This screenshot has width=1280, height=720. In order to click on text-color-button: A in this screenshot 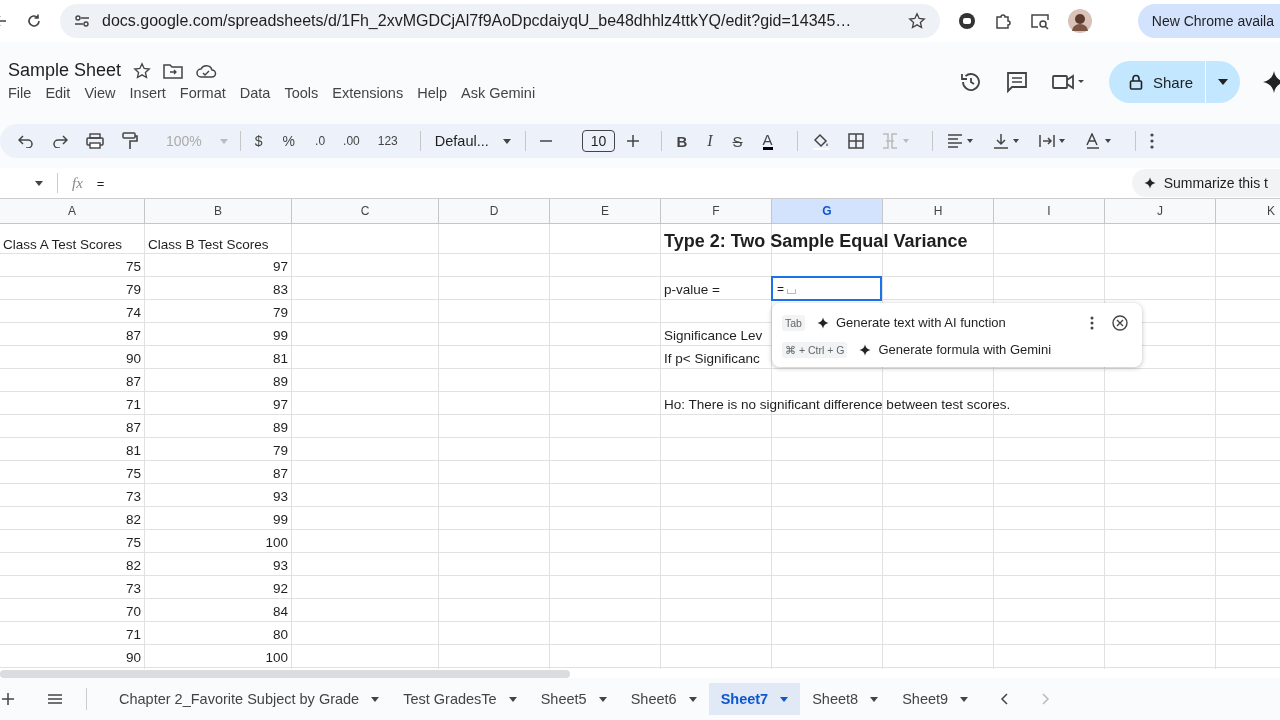, I will do `click(767, 141)`.